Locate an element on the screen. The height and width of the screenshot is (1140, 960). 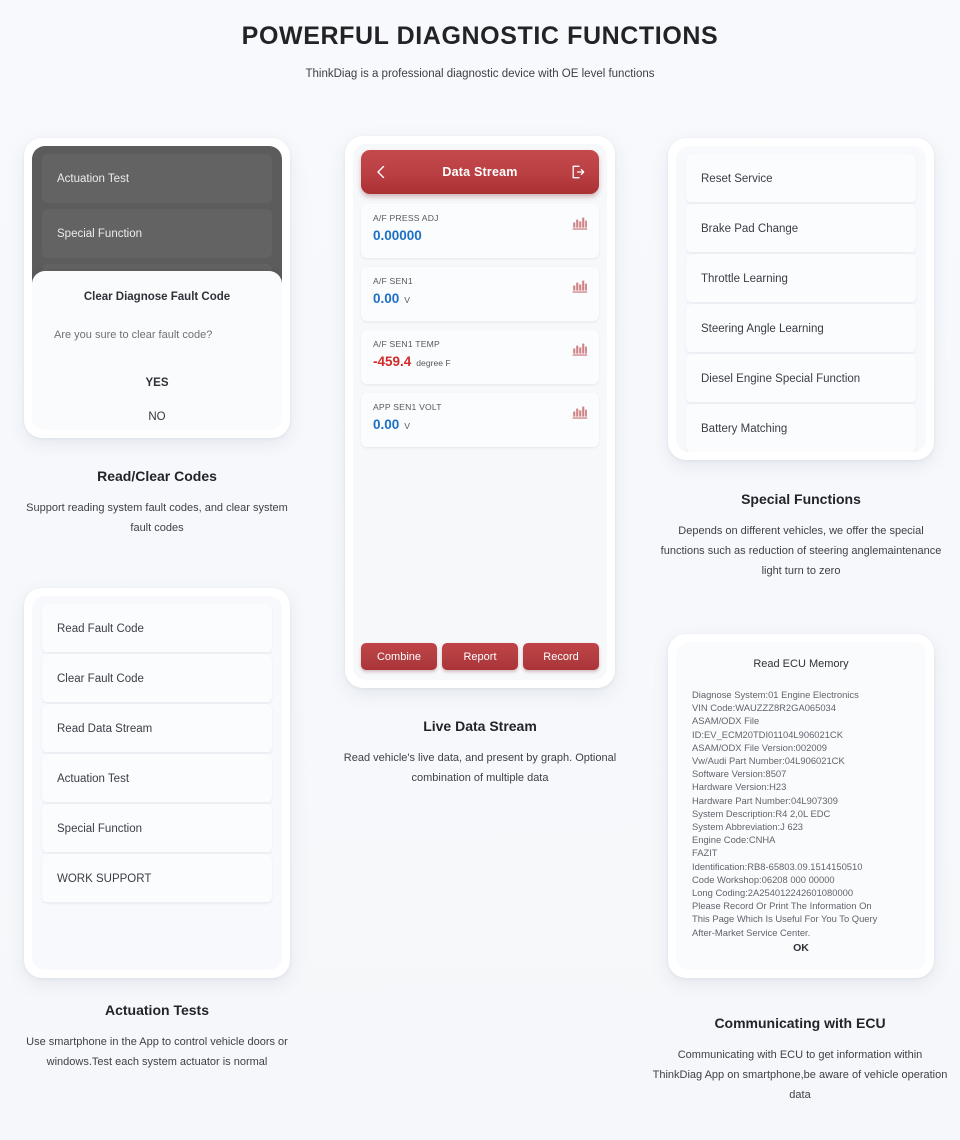
ecu-info-line: Identification:RB8-65803.09.1514150510 is located at coordinates (777, 866).